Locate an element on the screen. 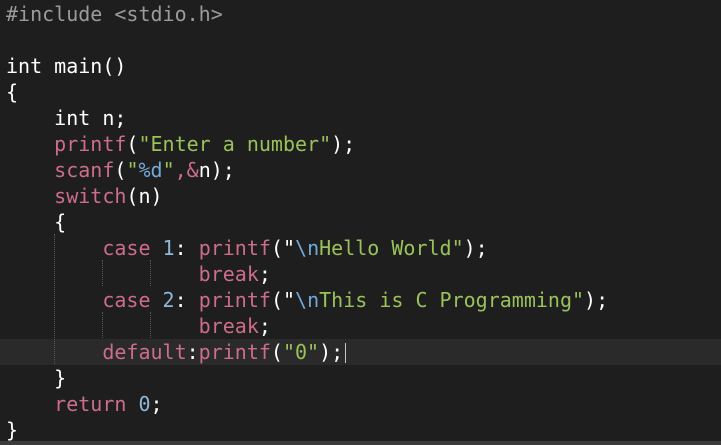  case-value: 1 is located at coordinates (168, 248).